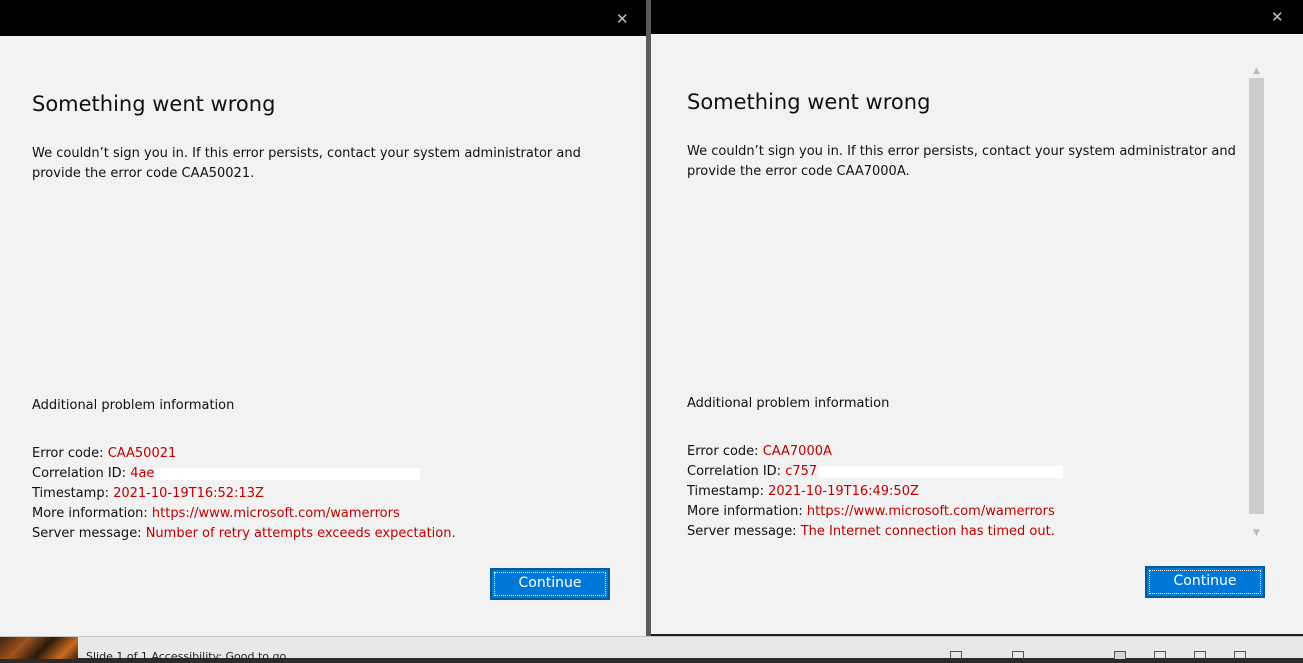 Image resolution: width=1303 pixels, height=663 pixels. I want to click on left-more-info-label: More information:, so click(92, 513).